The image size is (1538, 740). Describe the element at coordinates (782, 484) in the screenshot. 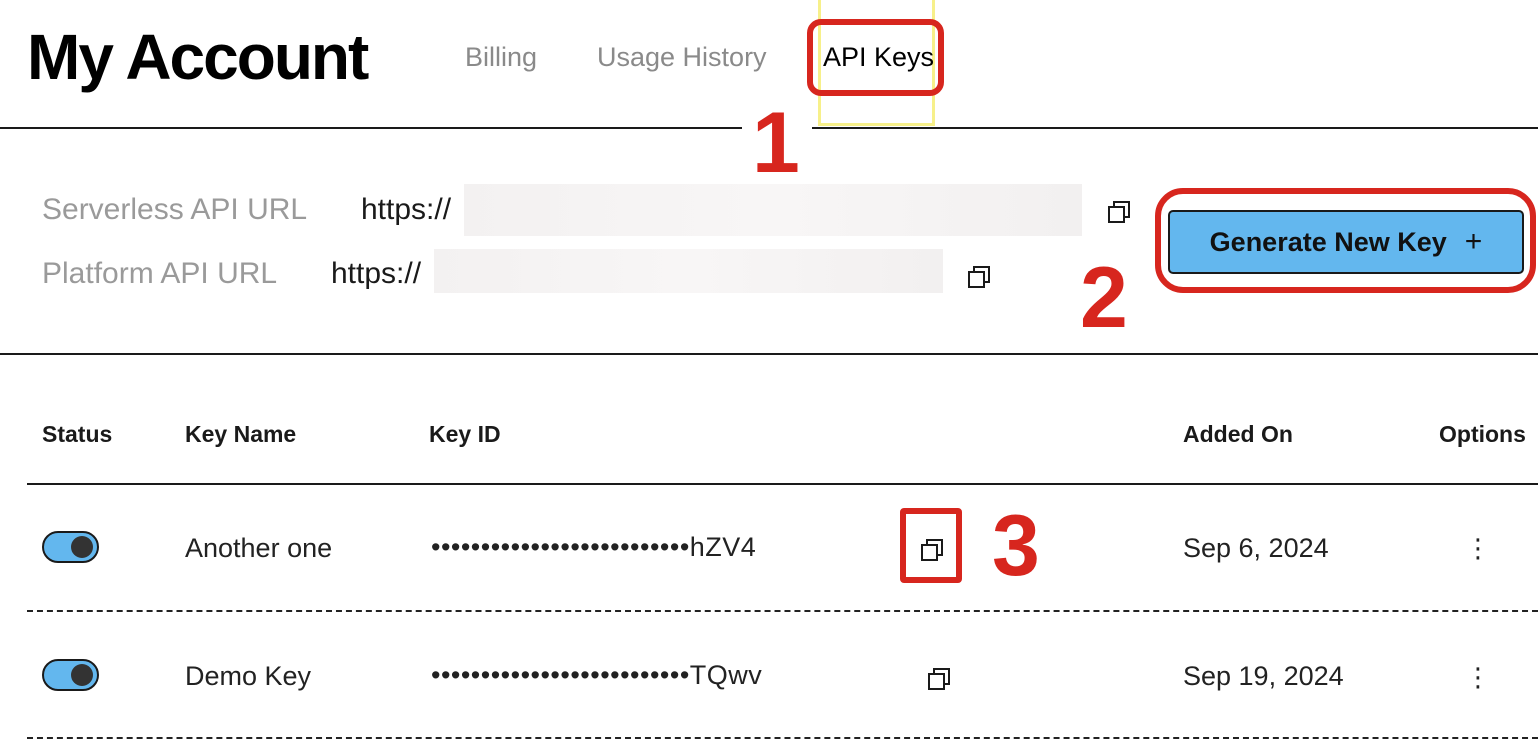

I see `table-header-divider` at that location.